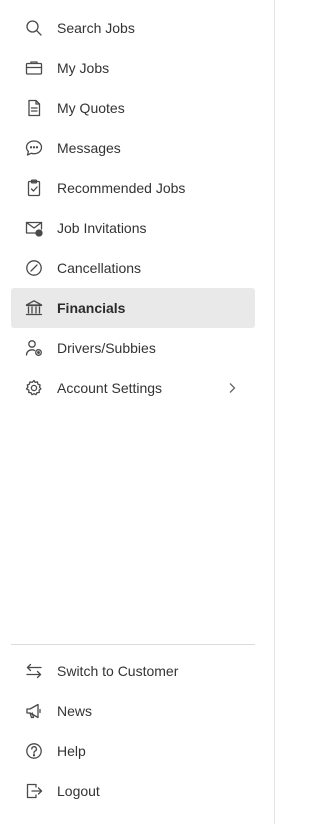 This screenshot has height=824, width=320. Describe the element at coordinates (34, 188) in the screenshot. I see `clipboard-check-icon` at that location.